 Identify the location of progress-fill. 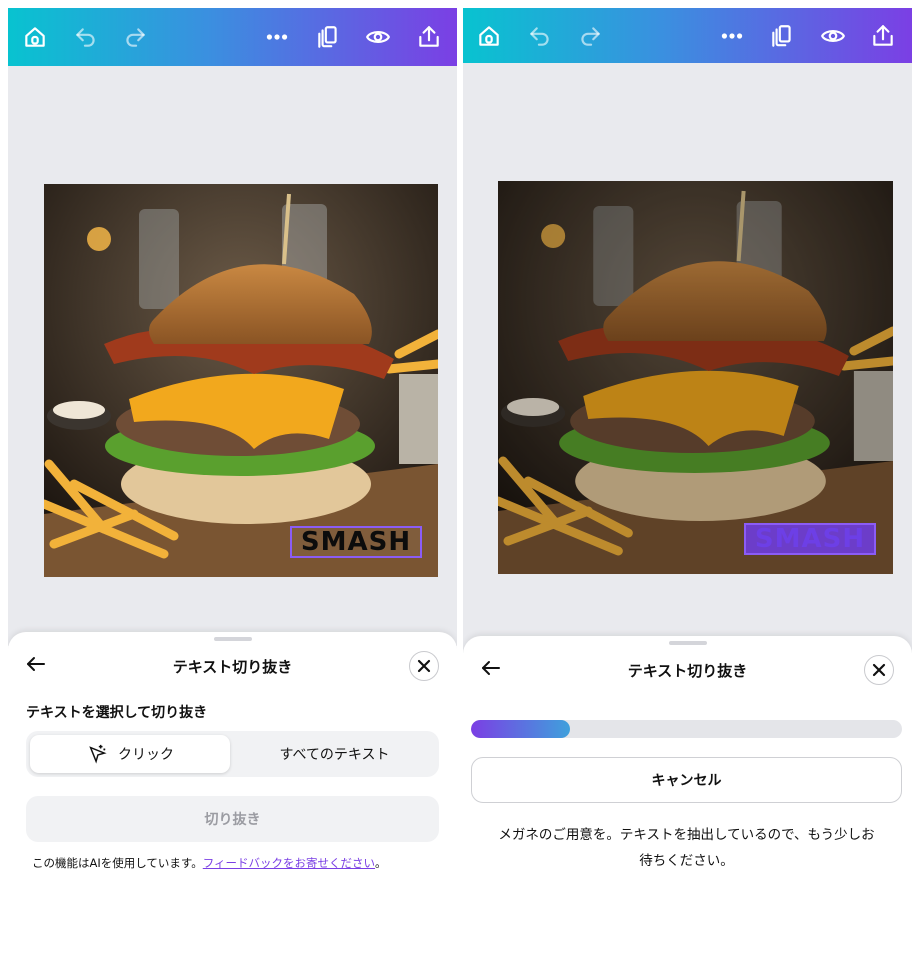
(521, 729).